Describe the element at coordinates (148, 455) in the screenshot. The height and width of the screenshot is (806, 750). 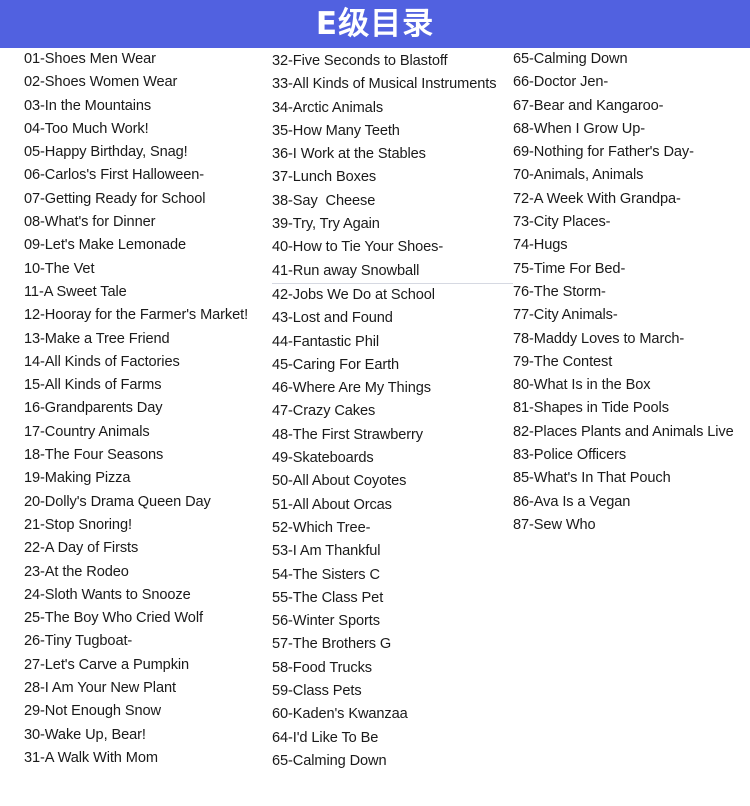
I see `catalog-entry: 18-The Four Seasons` at that location.